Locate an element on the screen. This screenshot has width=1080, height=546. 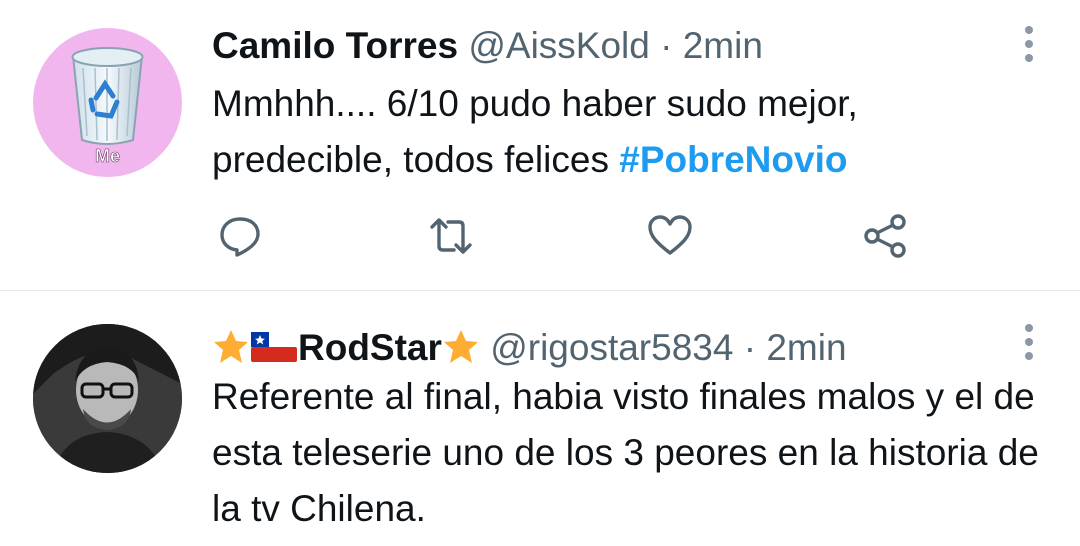
hashtag-link: #PobreNovio is located at coordinates (733, 159).